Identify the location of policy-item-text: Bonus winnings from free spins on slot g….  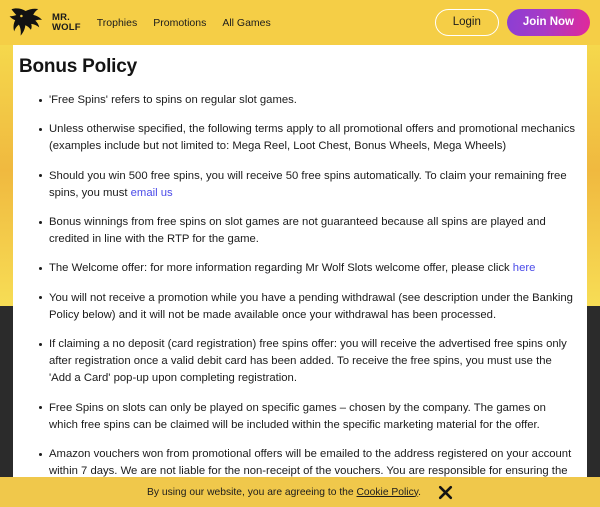
(297, 231).